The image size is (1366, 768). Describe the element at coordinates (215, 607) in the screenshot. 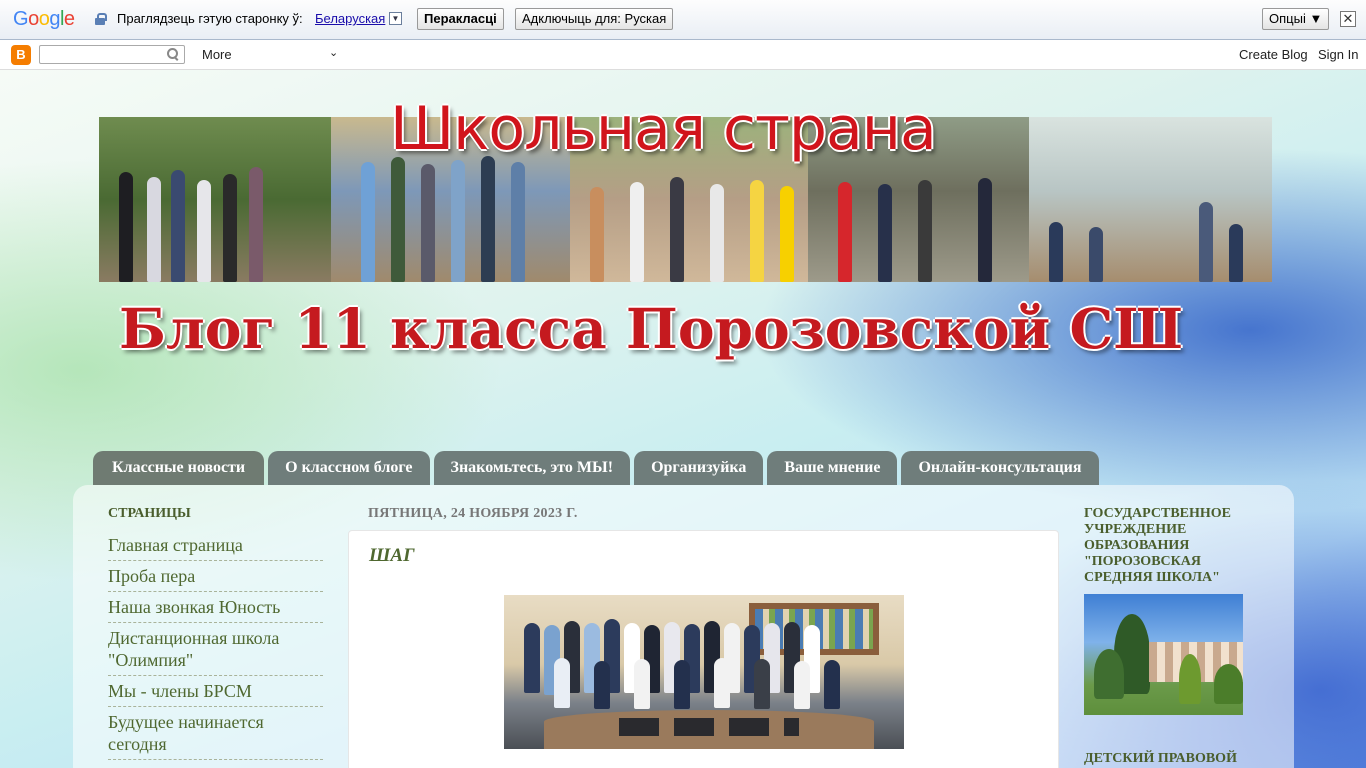

I see `page-link-youth: Наша звонкая Юность` at that location.